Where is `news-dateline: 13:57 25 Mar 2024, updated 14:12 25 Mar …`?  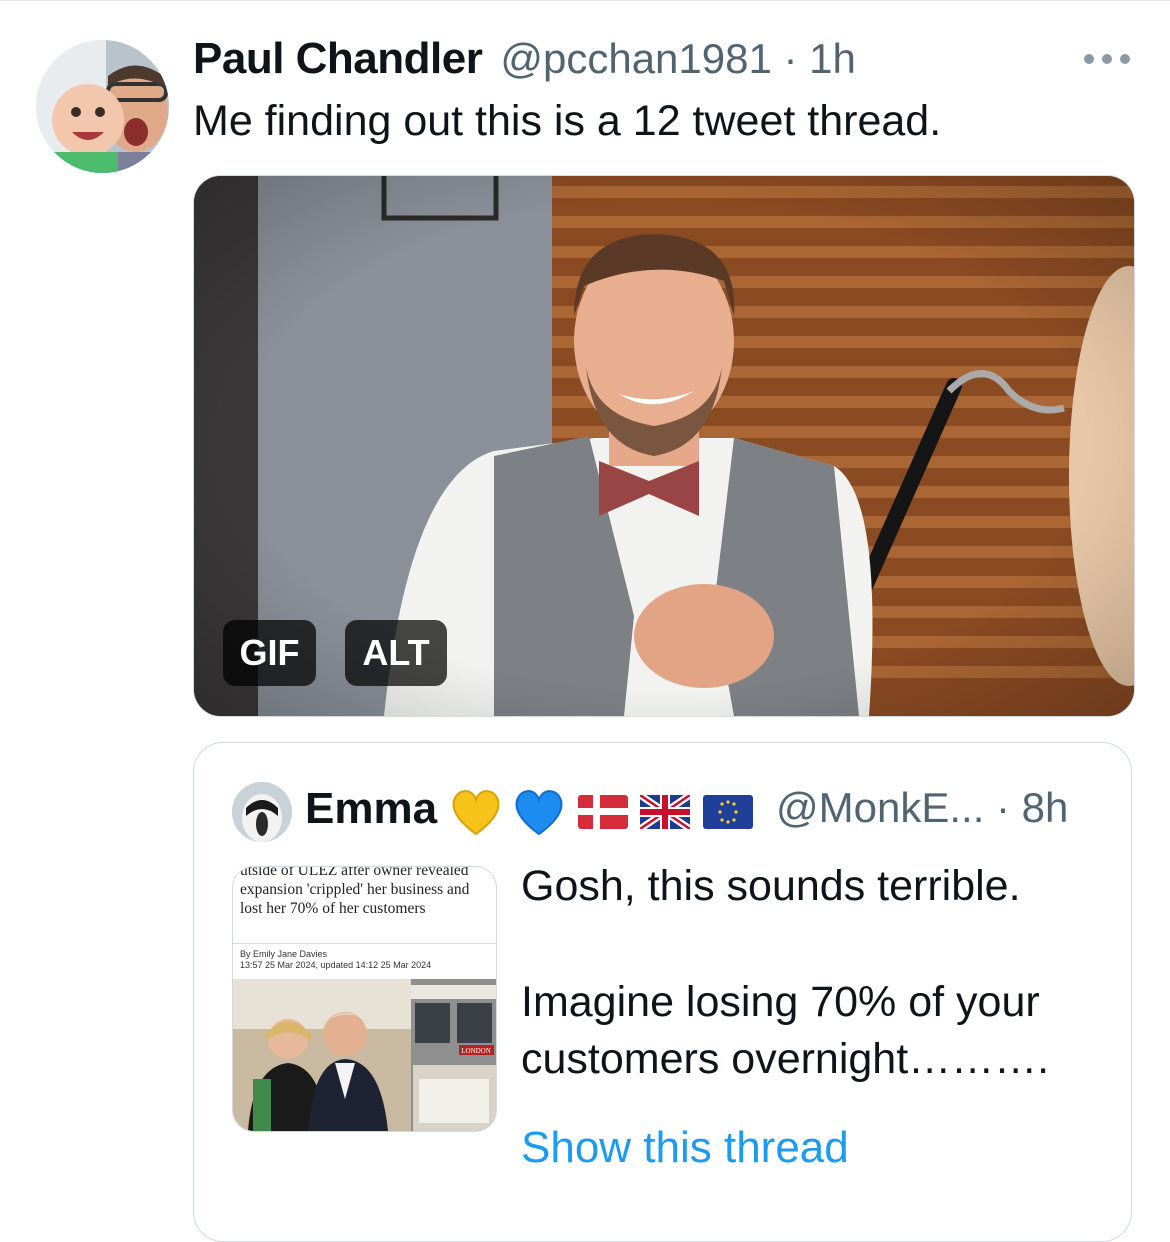
news-dateline: 13:57 25 Mar 2024, updated 14:12 25 Mar … is located at coordinates (336, 965).